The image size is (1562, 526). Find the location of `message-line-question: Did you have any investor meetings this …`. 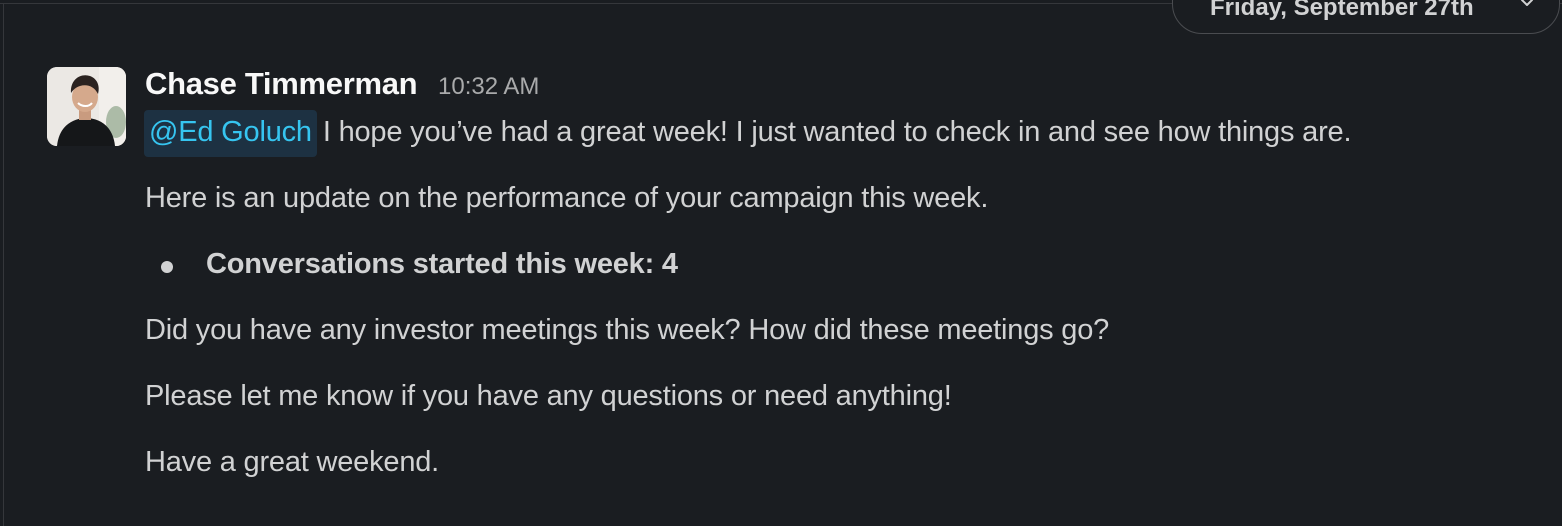

message-line-question: Did you have any investor meetings this … is located at coordinates (627, 330).